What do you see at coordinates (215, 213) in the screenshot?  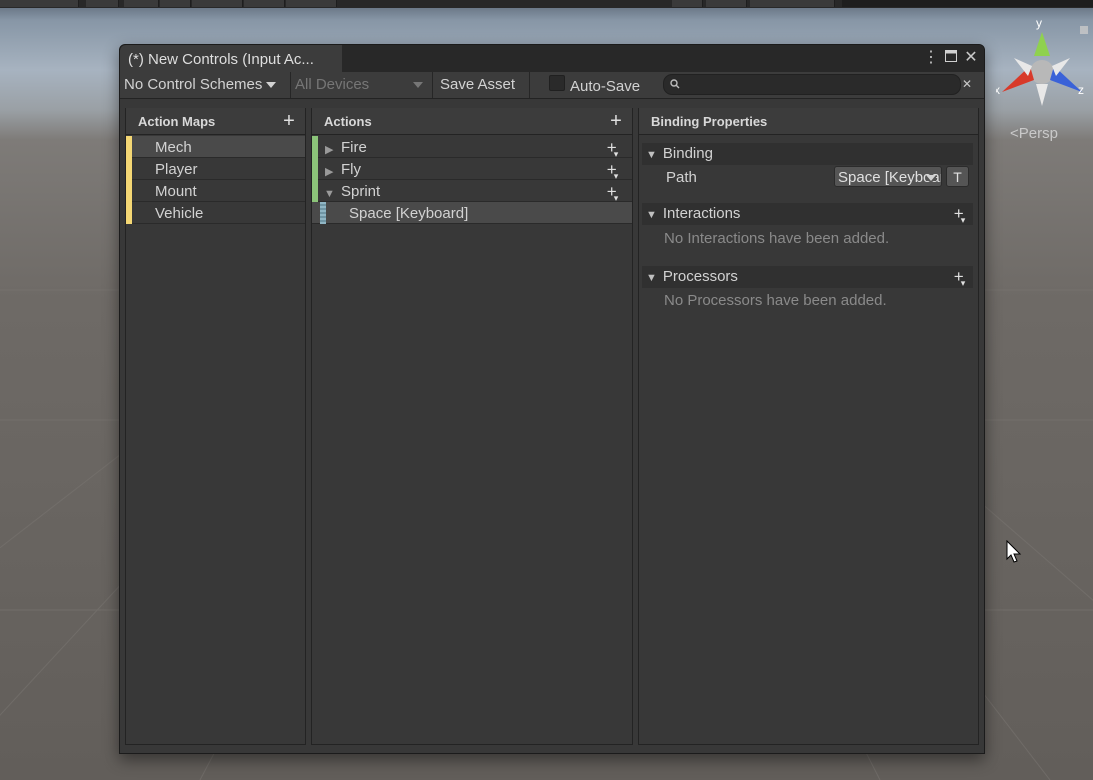 I see `action-map-item: Vehicle` at bounding box center [215, 213].